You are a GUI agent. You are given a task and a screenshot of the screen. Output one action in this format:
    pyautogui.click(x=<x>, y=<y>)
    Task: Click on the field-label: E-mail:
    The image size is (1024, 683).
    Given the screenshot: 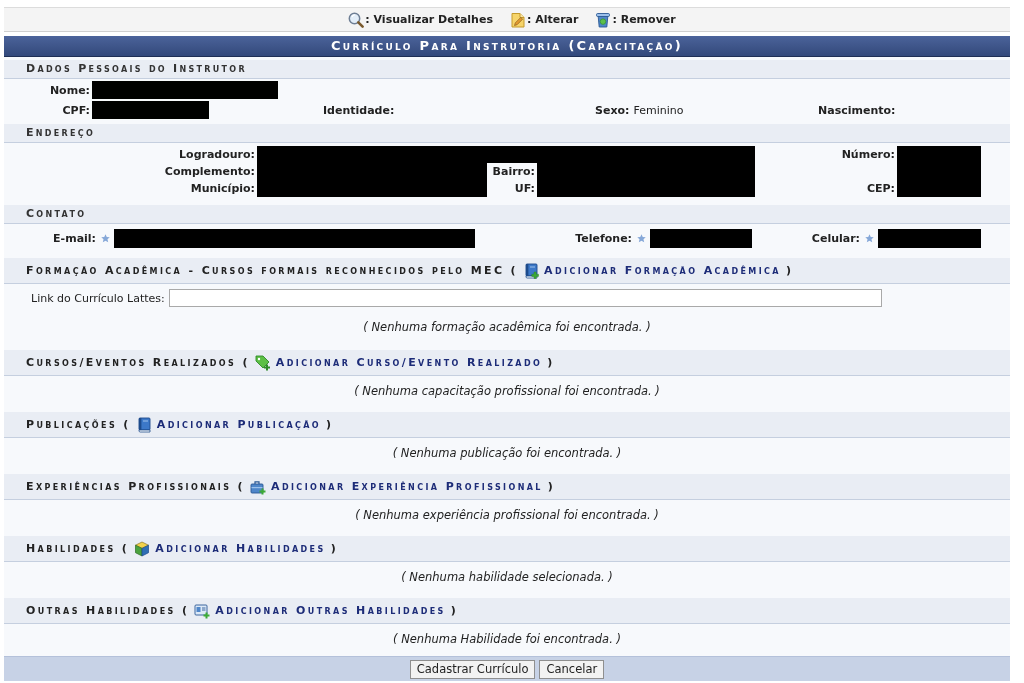 What is the action you would take?
    pyautogui.click(x=74, y=238)
    